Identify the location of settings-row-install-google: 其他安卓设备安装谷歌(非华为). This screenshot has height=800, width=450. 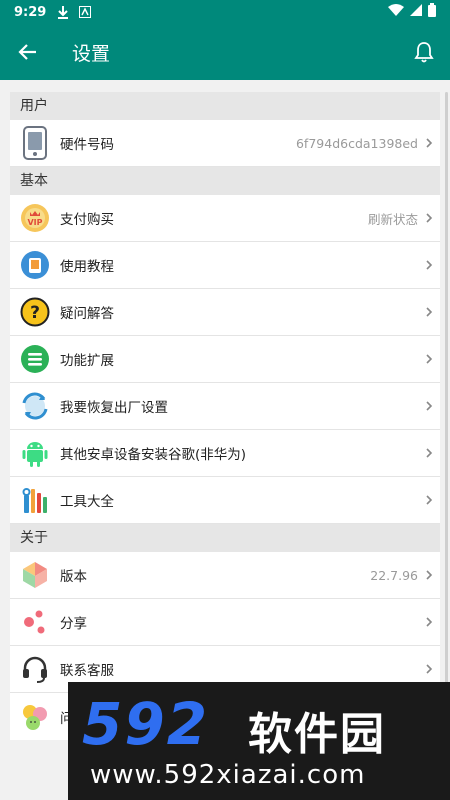
(225, 453).